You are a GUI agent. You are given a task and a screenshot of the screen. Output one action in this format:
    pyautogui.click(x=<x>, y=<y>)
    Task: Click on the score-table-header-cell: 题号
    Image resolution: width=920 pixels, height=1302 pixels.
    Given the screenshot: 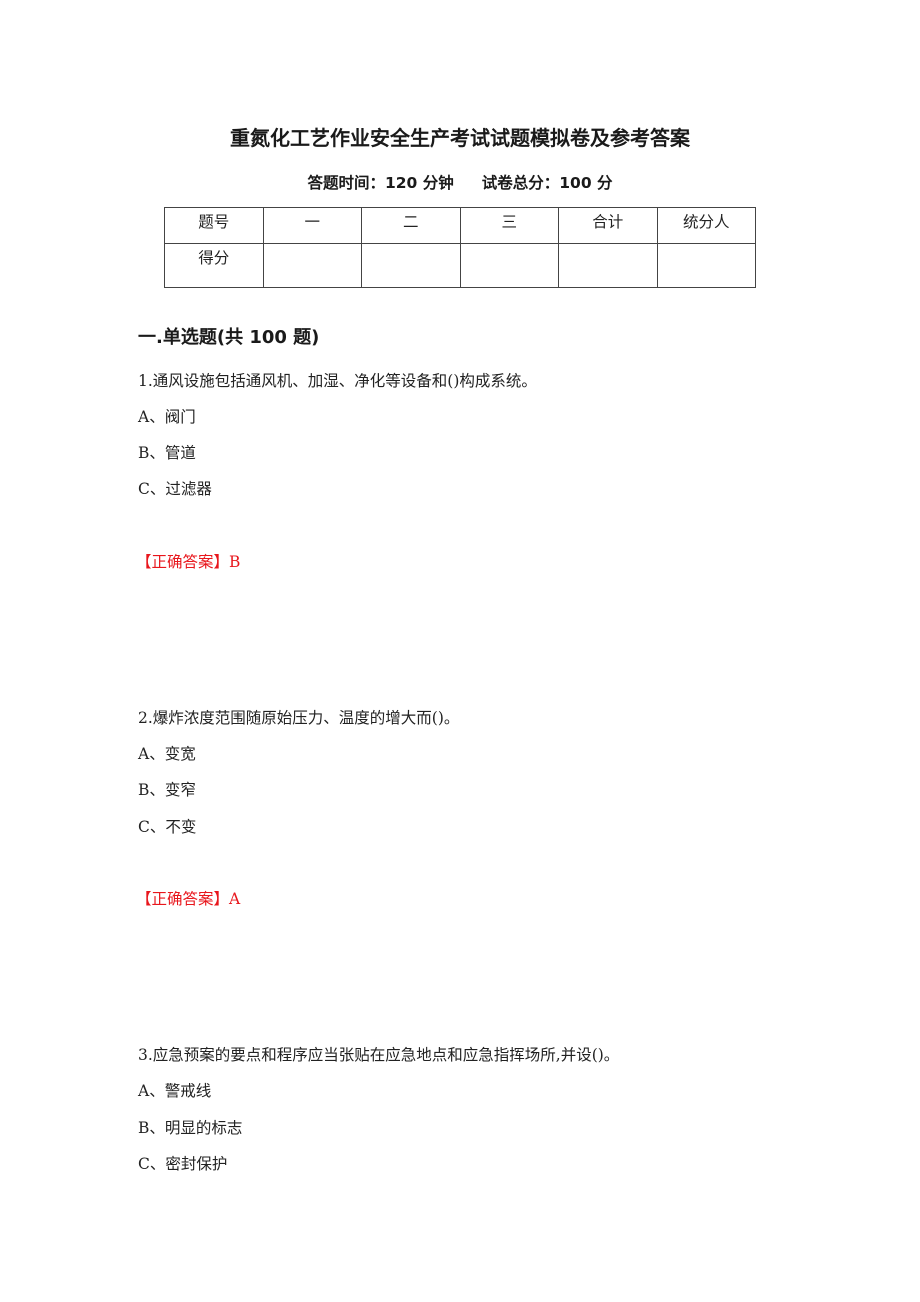 What is the action you would take?
    pyautogui.click(x=214, y=225)
    